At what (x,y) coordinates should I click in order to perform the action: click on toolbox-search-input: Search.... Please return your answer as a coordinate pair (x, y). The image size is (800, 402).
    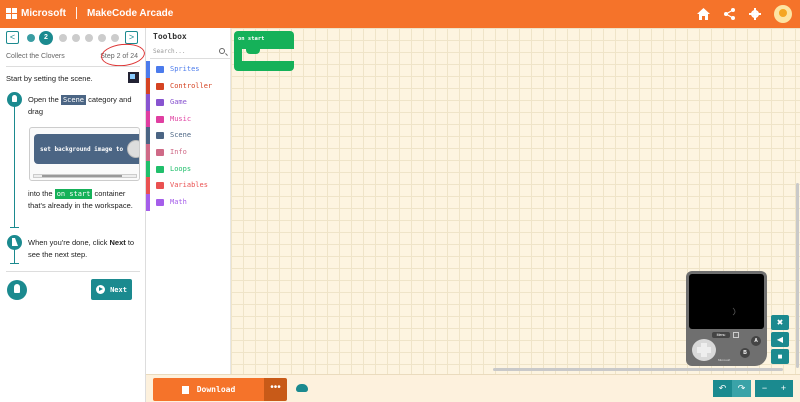
    Looking at the image, I should click on (190, 52).